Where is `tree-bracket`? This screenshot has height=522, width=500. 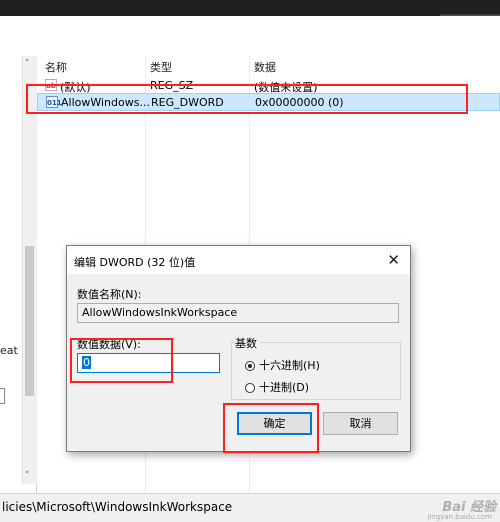 tree-bracket is located at coordinates (2, 396).